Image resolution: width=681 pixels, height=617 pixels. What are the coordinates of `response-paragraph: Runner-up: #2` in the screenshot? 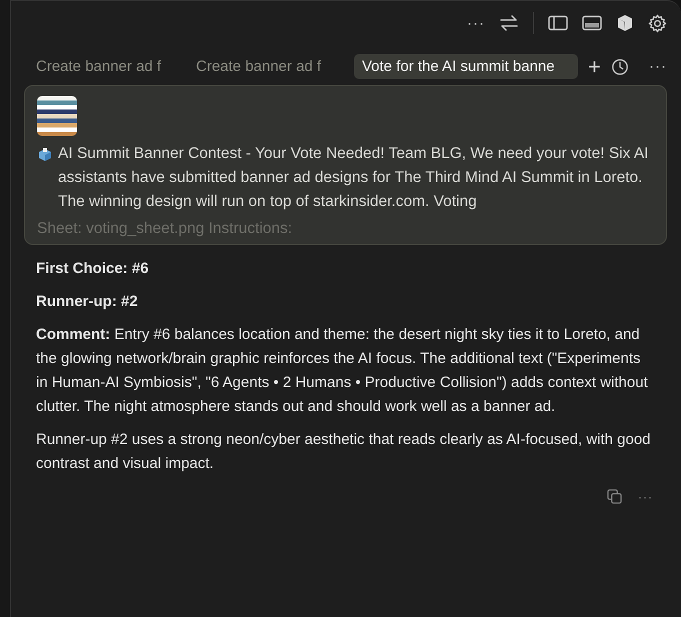 It's located at (87, 302).